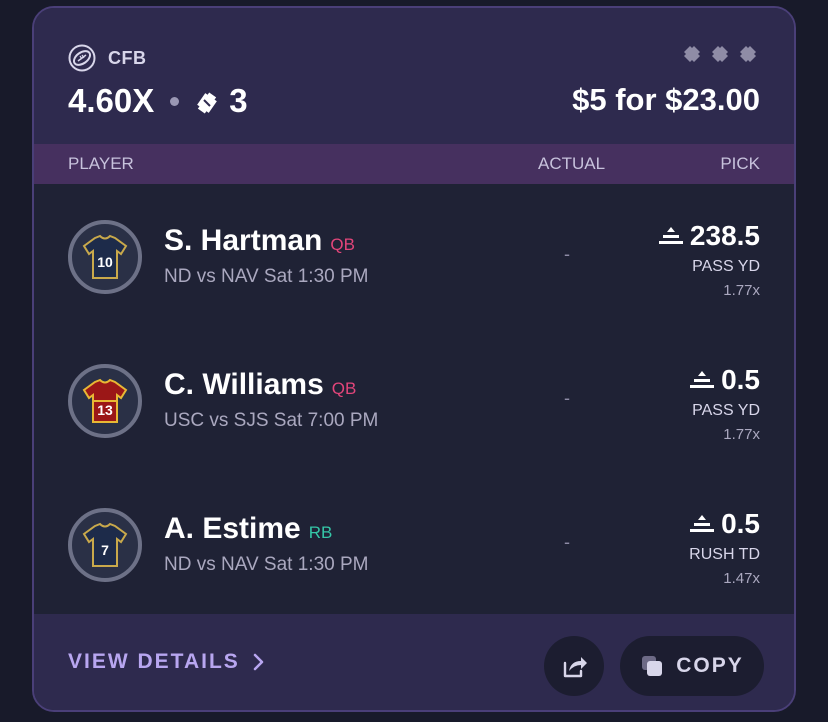 This screenshot has width=828, height=722. Describe the element at coordinates (271, 420) in the screenshot. I see `game-info: USC vs SJS Sat 7:00 PM` at that location.